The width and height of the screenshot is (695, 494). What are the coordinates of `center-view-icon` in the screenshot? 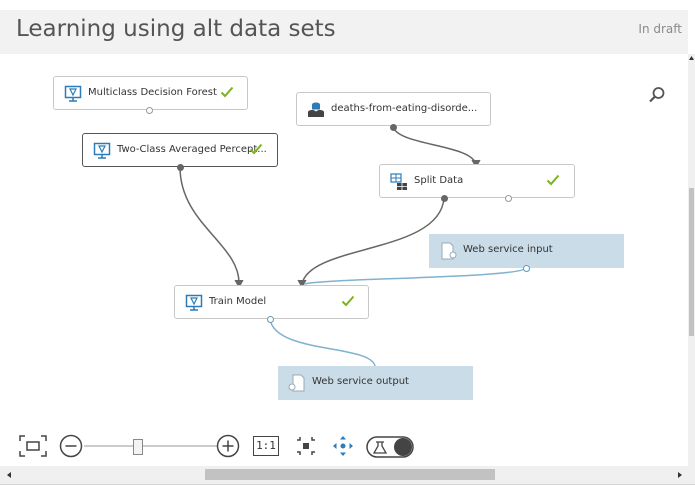 It's located at (306, 446).